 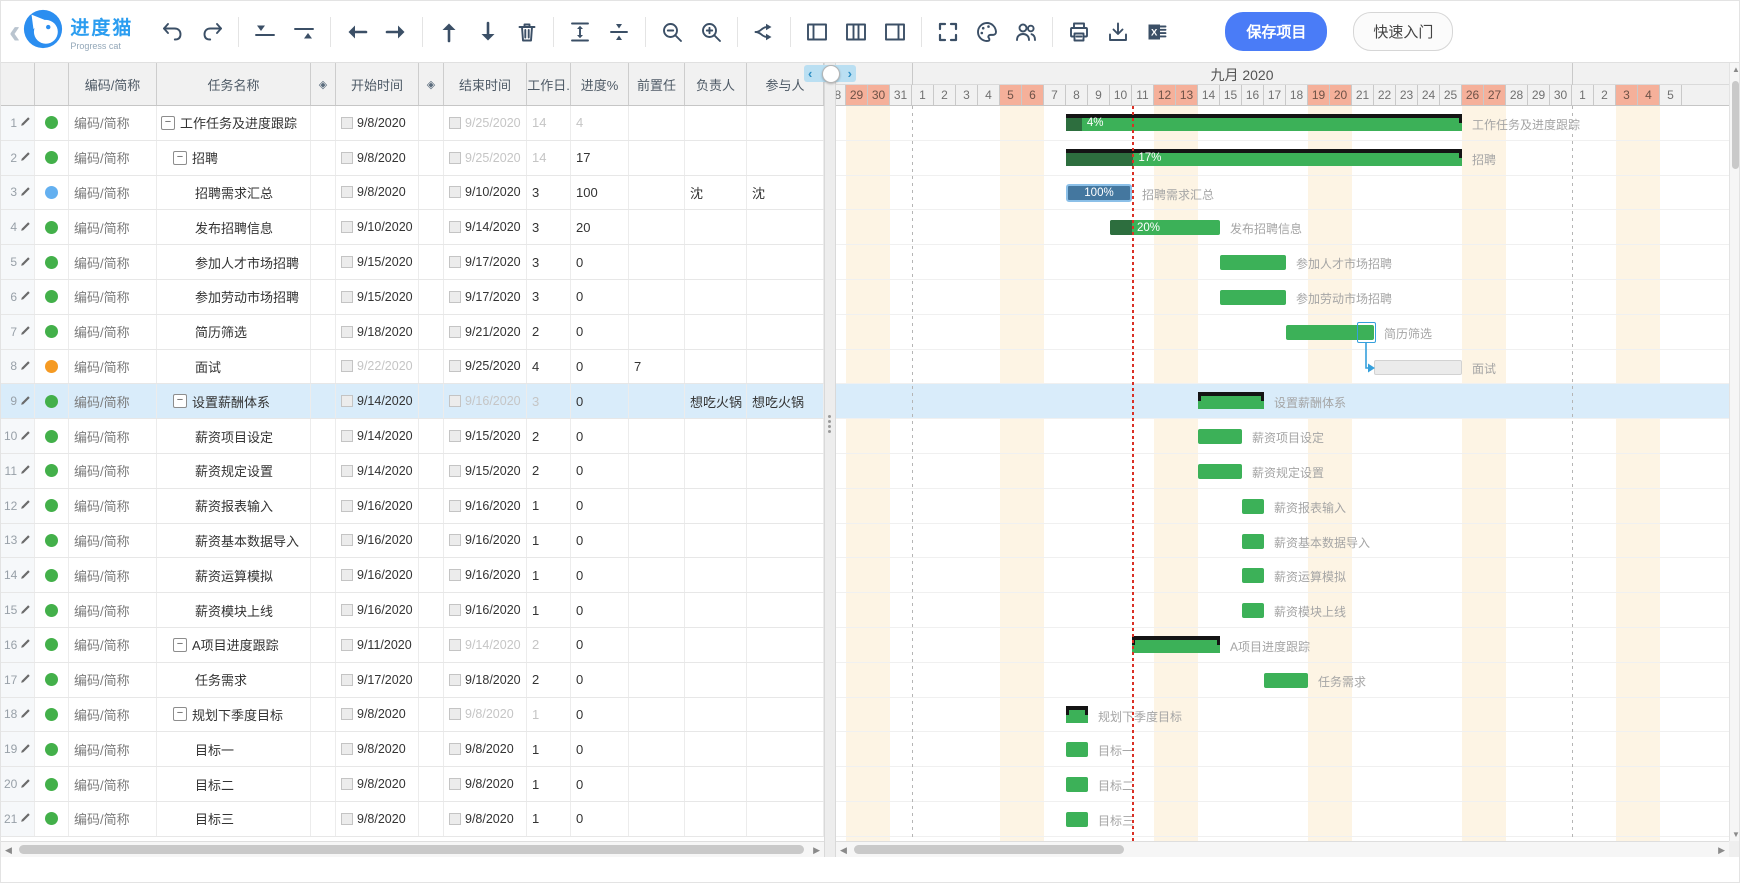 What do you see at coordinates (1418, 367) in the screenshot?
I see `gantt-bar-empty` at bounding box center [1418, 367].